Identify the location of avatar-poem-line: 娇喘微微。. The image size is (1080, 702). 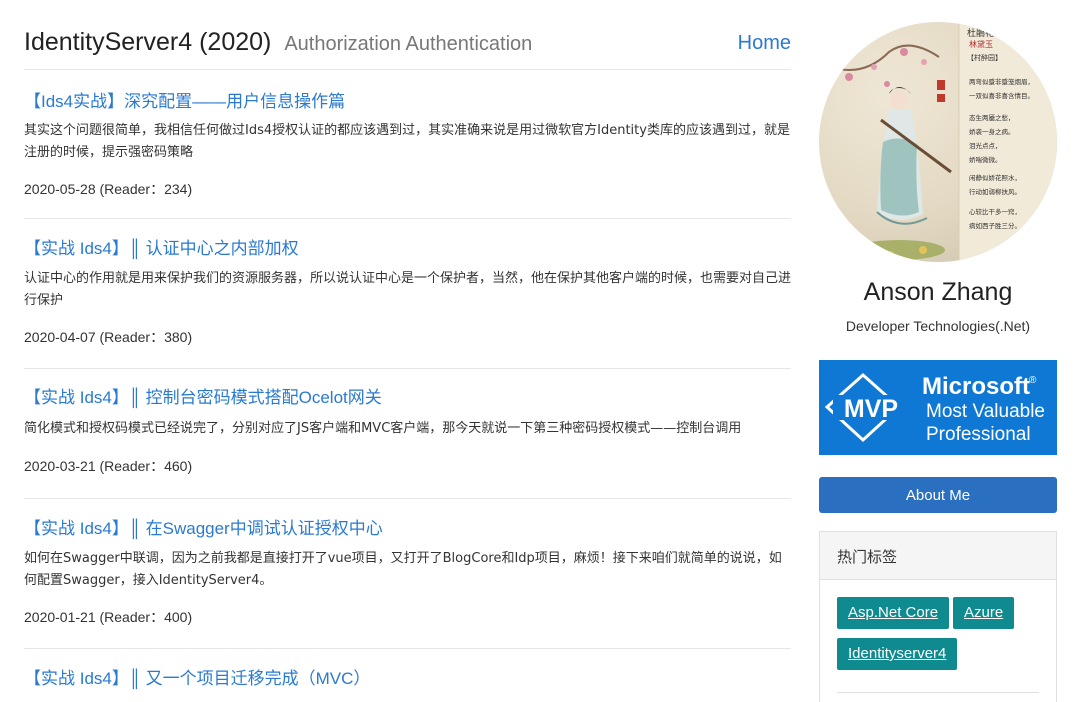
(985, 159).